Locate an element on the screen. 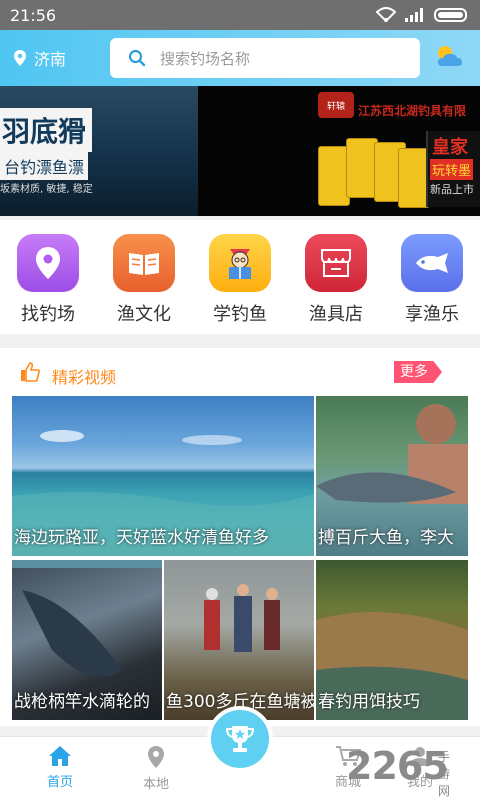  category-label: 享渔乐 is located at coordinates (432, 314).